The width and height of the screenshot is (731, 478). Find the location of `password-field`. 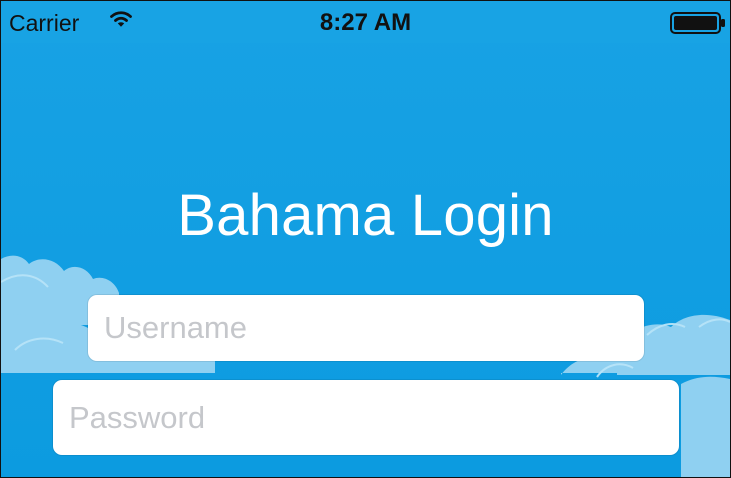

password-field is located at coordinates (366, 417).